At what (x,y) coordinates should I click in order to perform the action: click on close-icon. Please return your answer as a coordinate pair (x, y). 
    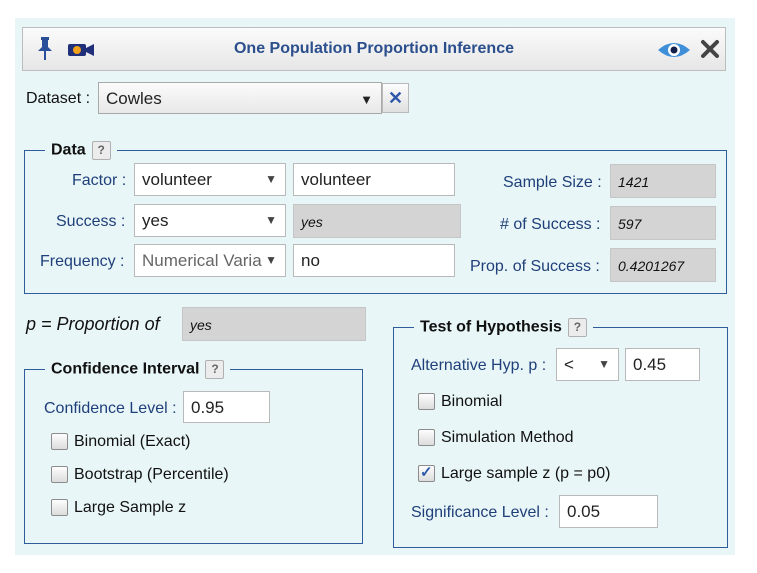
    Looking at the image, I should click on (710, 51).